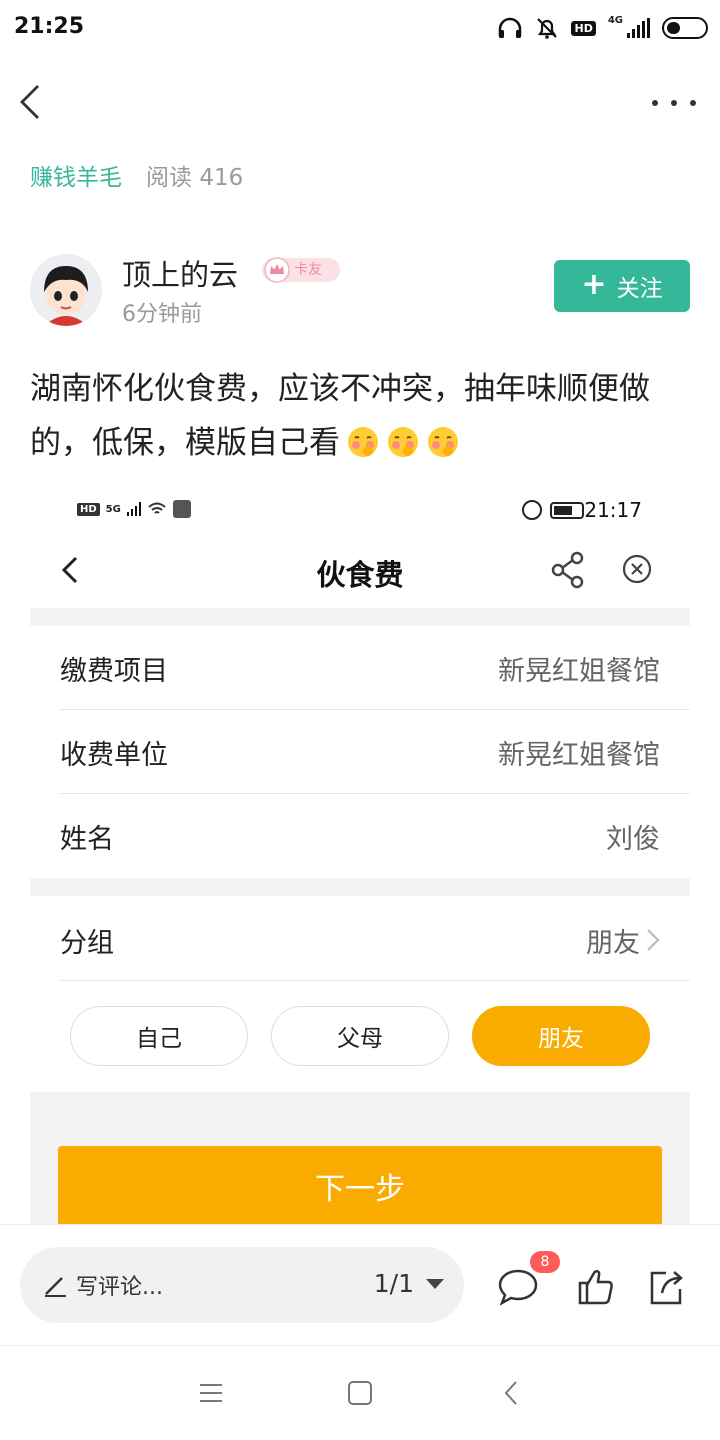  What do you see at coordinates (360, 292) in the screenshot?
I see `author-row: 顶上的云 卡友 6分钟前 + 关注` at bounding box center [360, 292].